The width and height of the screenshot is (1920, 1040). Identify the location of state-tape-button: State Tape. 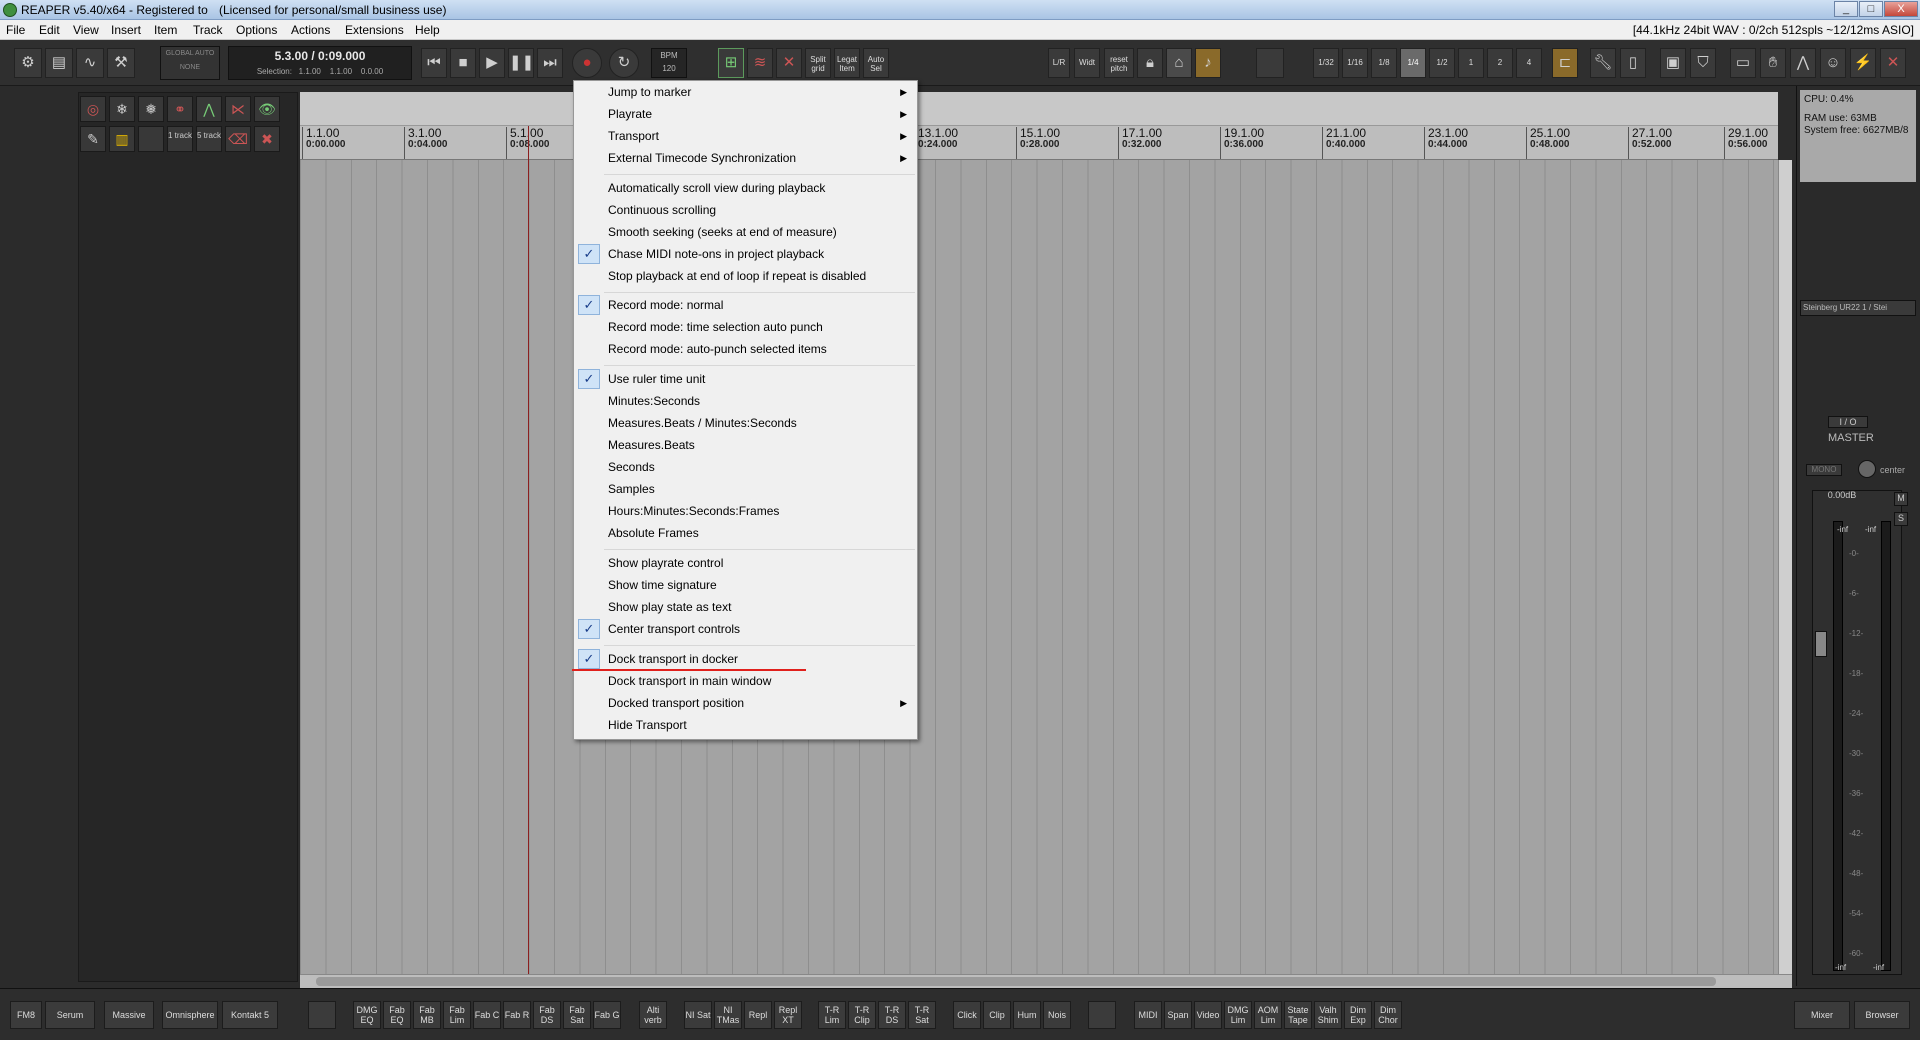
(1298, 1015).